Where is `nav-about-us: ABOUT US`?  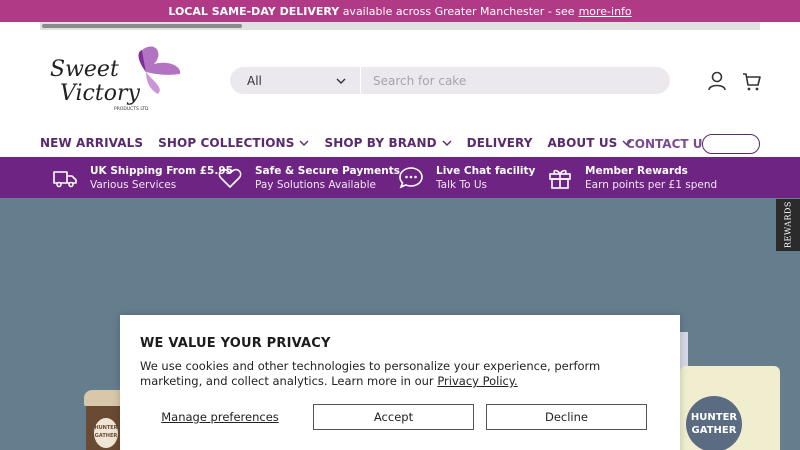
nav-about-us: ABOUT US is located at coordinates (589, 143).